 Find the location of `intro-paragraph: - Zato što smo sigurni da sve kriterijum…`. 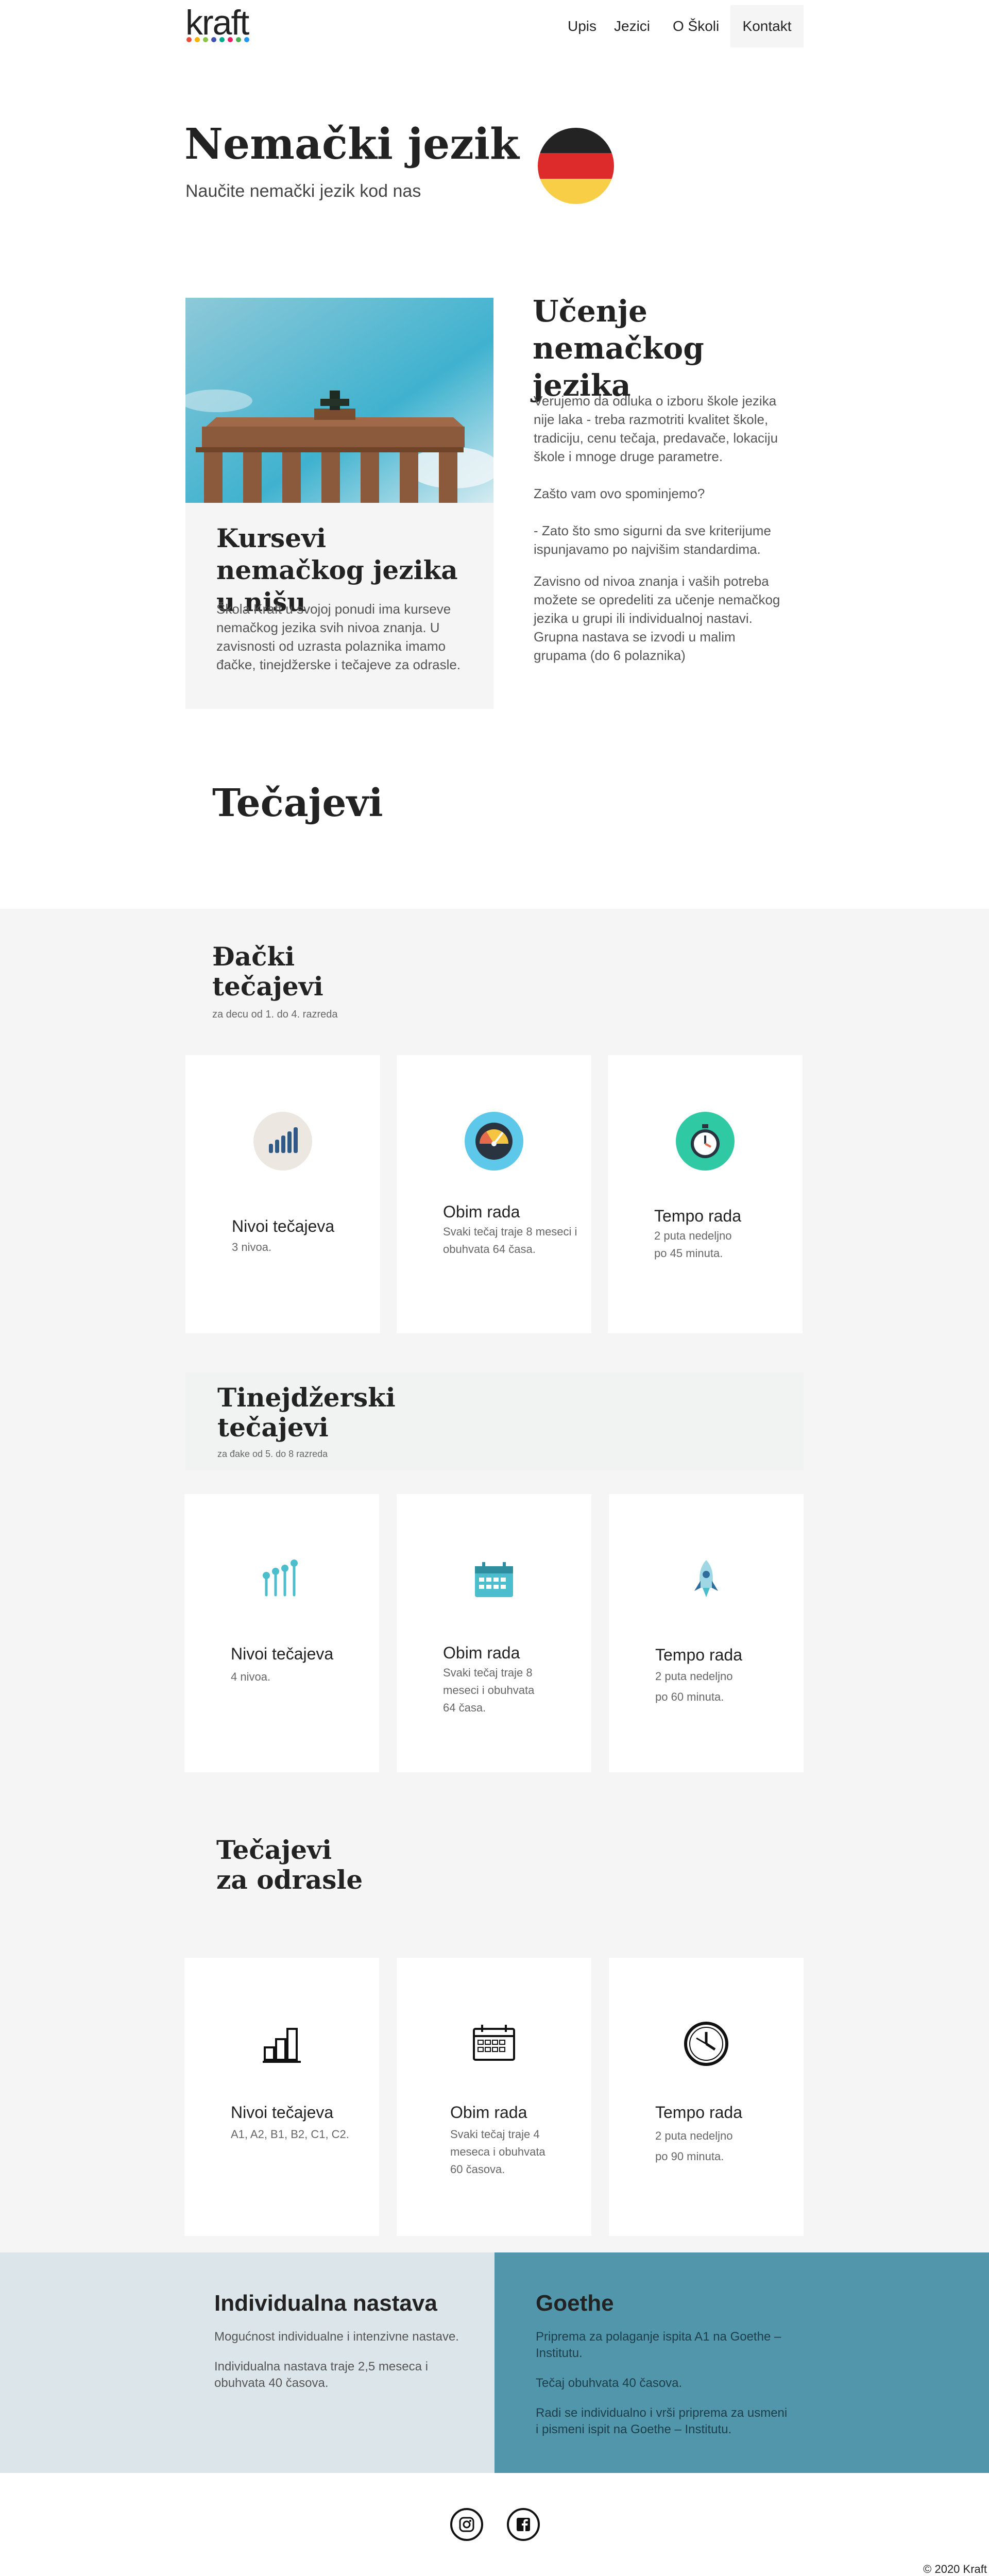

intro-paragraph: - Zato što smo sigurni da sve kriterijum… is located at coordinates (652, 540).